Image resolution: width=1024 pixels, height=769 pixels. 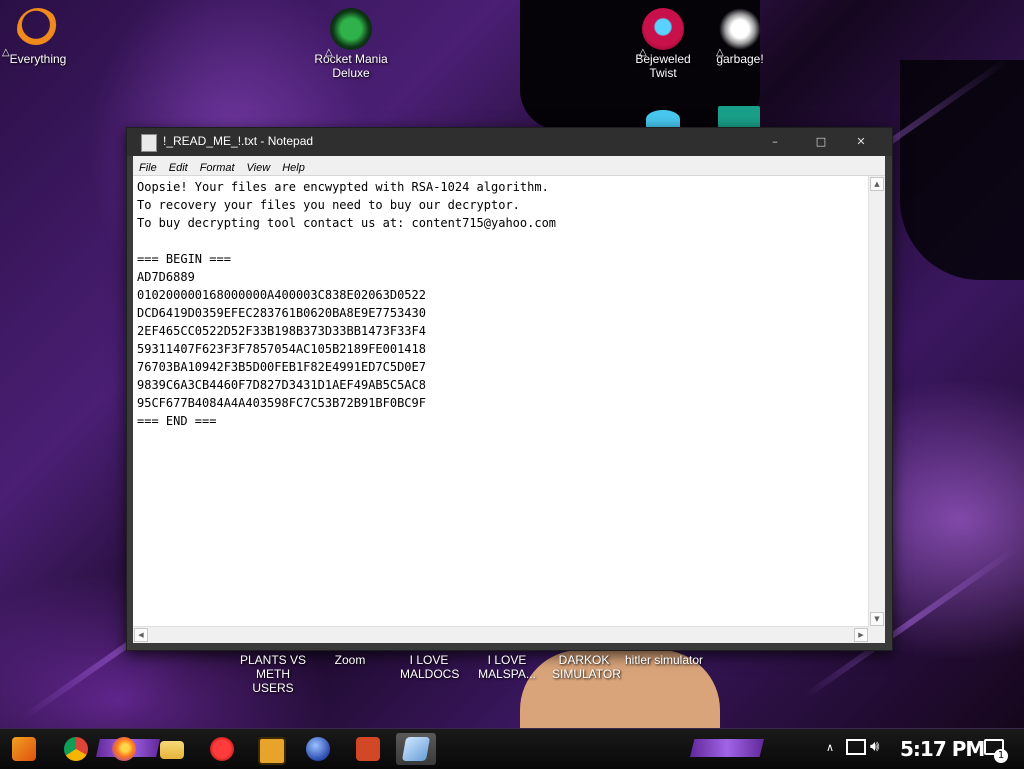 What do you see at coordinates (509, 142) in the screenshot?
I see `notepad-title-bar: !_READ_ME_!.txt - Notepad – □ ✕` at bounding box center [509, 142].